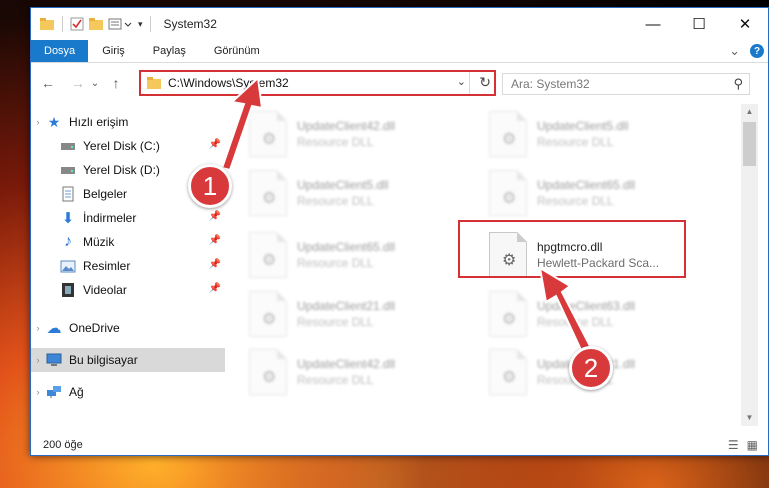 This screenshot has height=488, width=769. Describe the element at coordinates (317, 83) in the screenshot. I see `address-bar: C:\Windows\System32 ⌄ ↻` at that location.